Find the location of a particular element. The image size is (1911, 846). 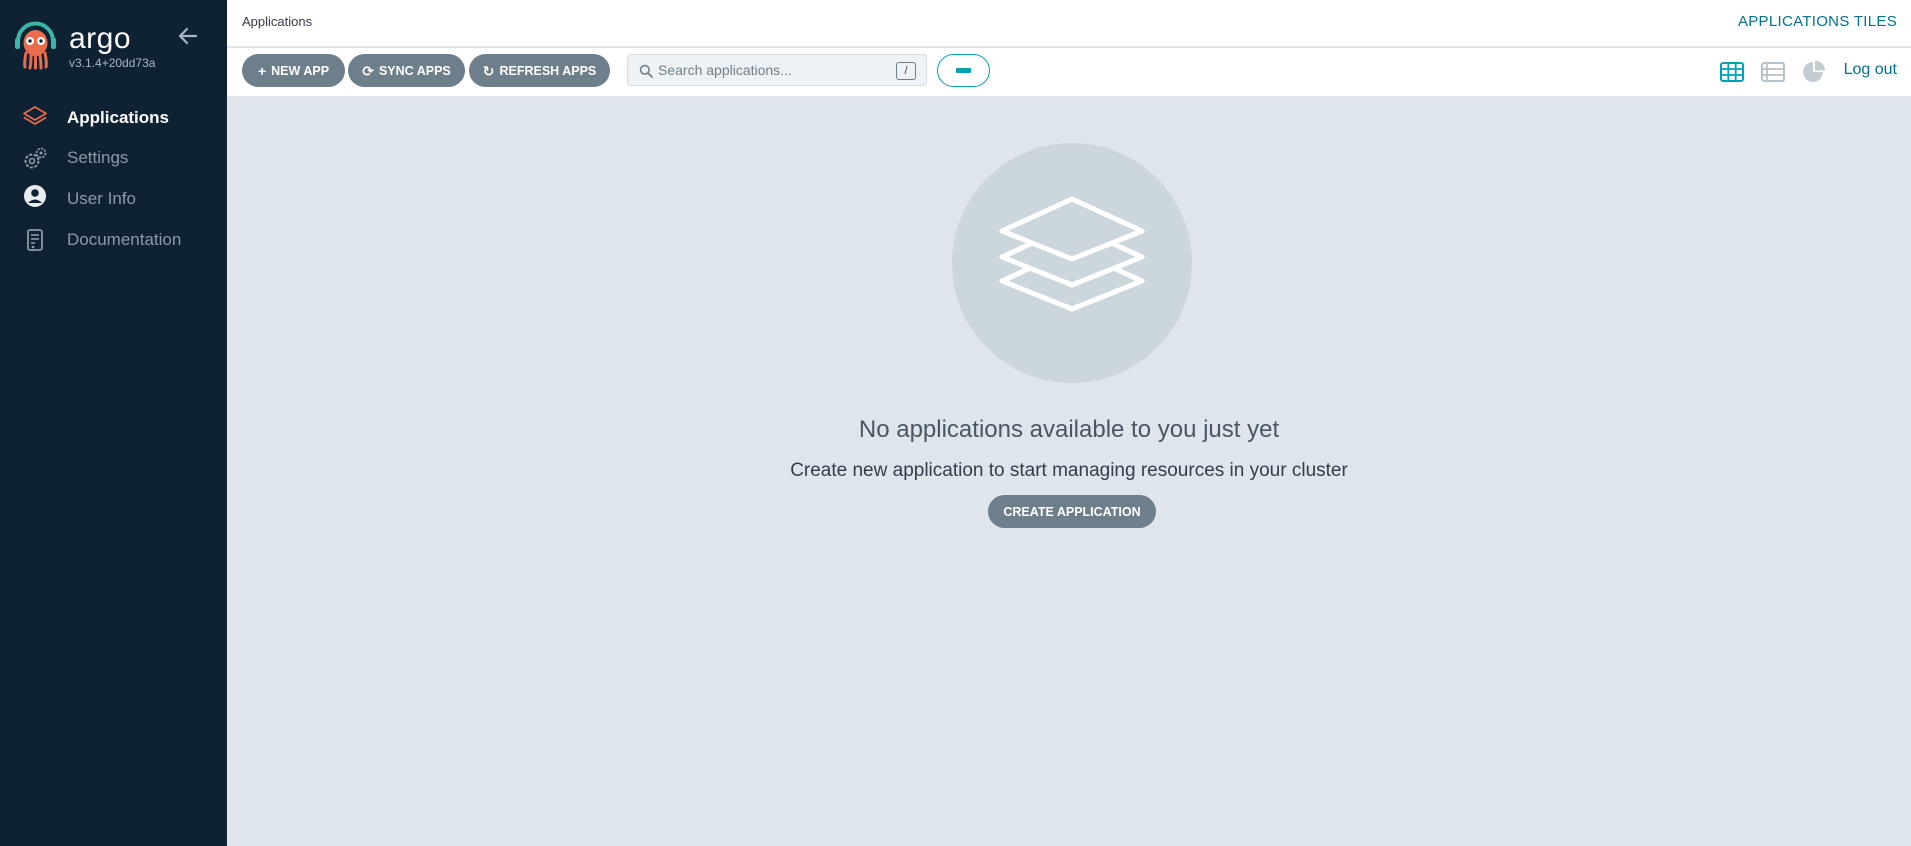

sync-apps-label: SYNC APPS is located at coordinates (414, 70).